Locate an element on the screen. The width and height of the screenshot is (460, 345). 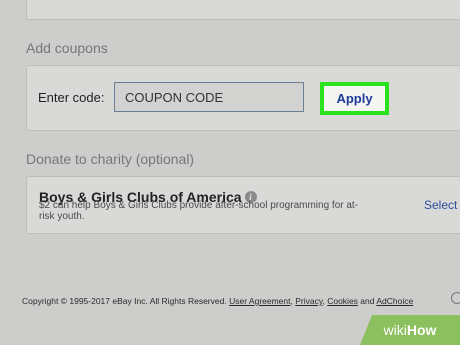
add-coupons-heading: Add coupons is located at coordinates (67, 48).